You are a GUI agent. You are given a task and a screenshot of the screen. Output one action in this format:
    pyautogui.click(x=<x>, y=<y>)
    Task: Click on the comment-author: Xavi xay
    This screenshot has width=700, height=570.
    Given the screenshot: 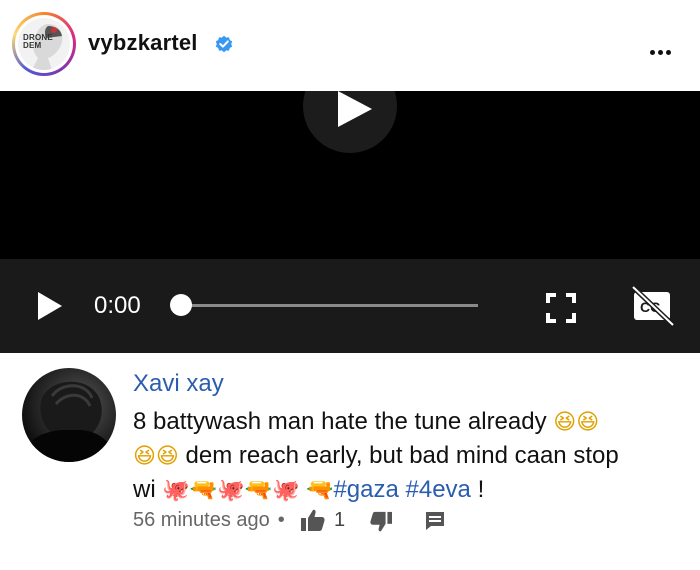 What is the action you would take?
    pyautogui.click(x=178, y=384)
    